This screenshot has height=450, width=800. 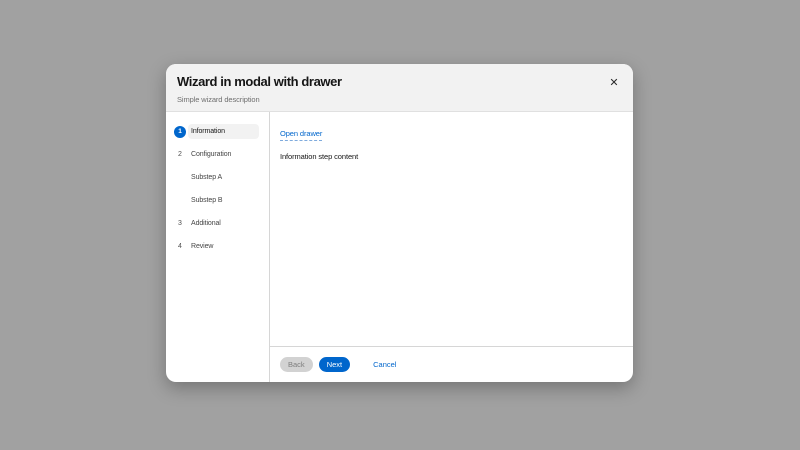 I want to click on modal-title: Wizard in modal with drawer, so click(x=259, y=81).